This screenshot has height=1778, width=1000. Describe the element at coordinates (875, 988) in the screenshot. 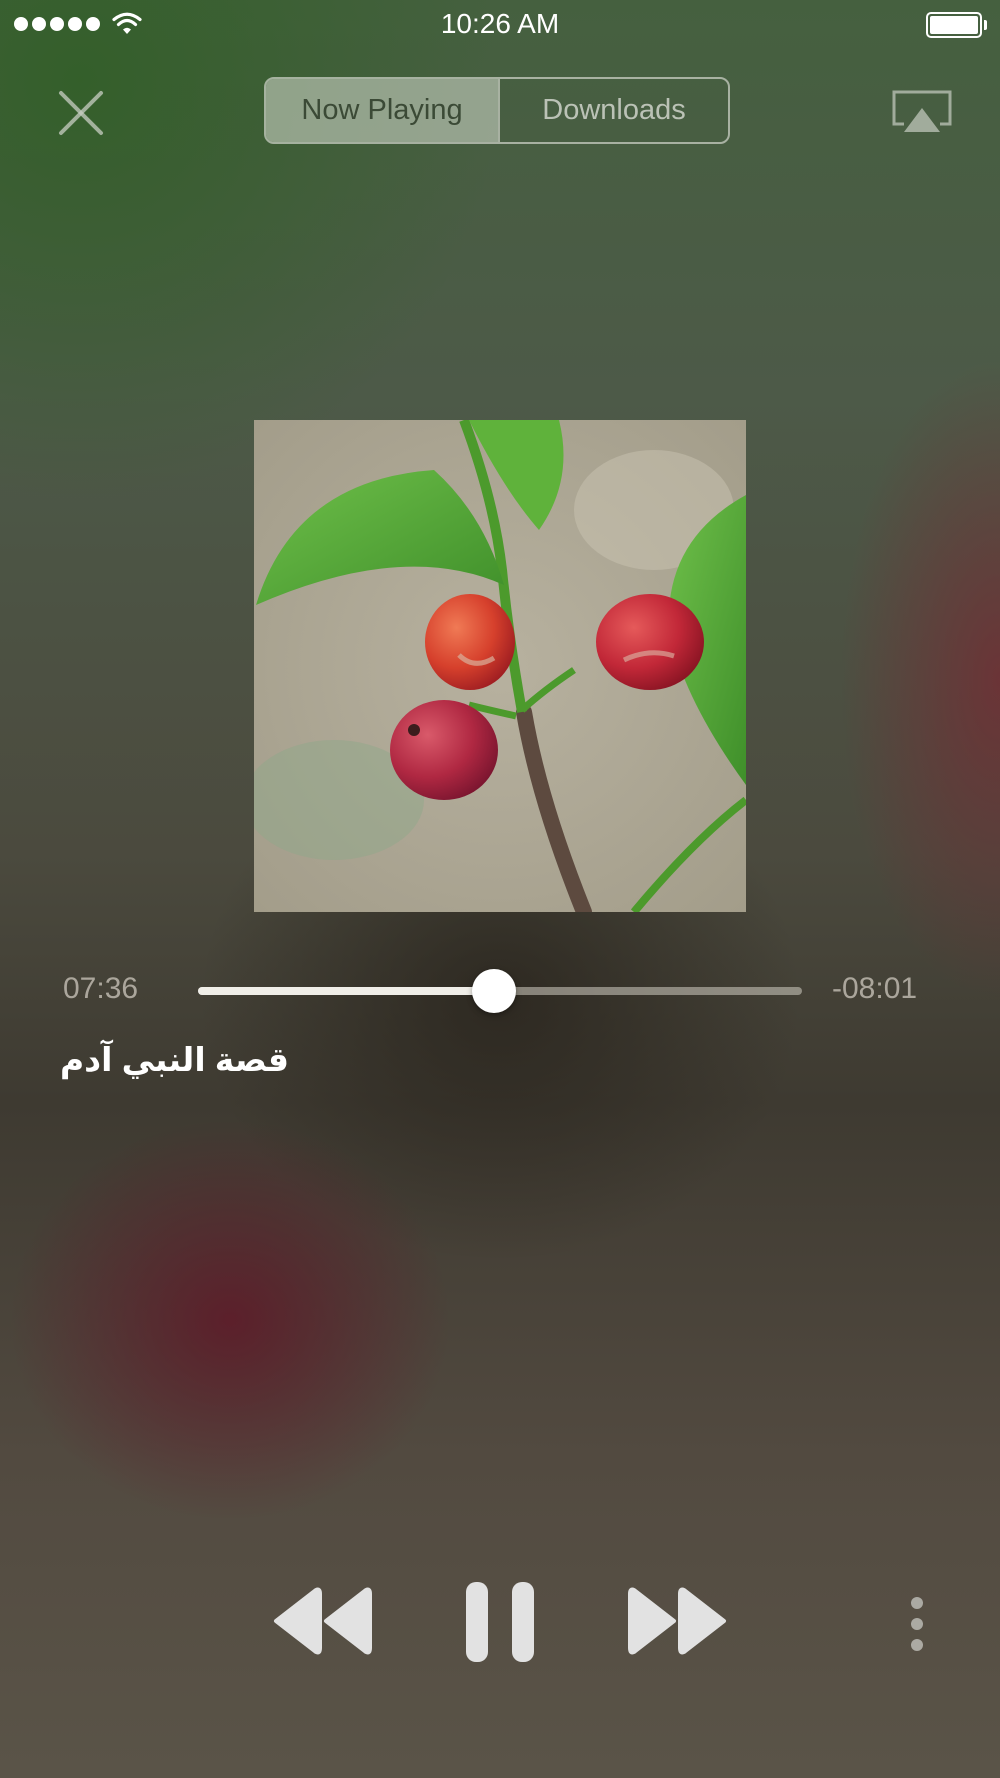

I see `remaining-time: -08:01` at that location.